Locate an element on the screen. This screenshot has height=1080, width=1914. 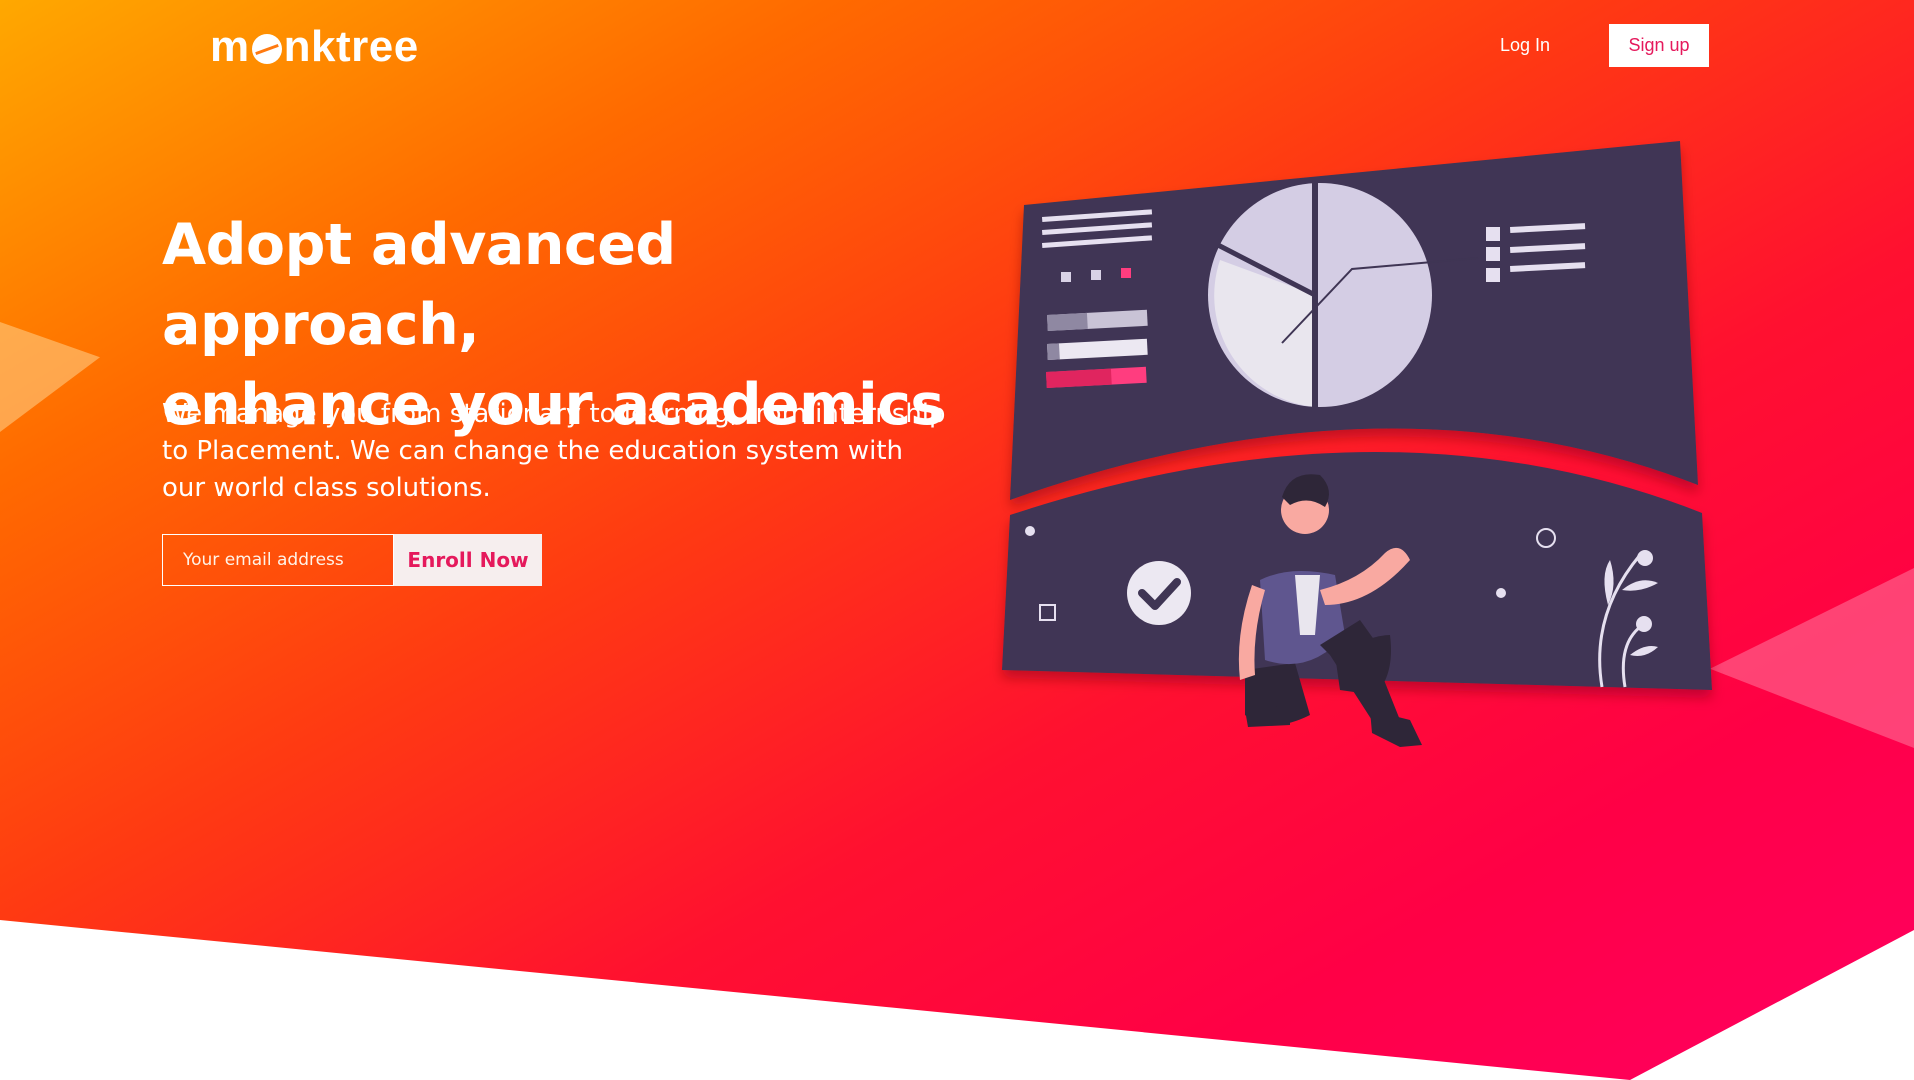
enroll-form: Enroll Now is located at coordinates (352, 560).